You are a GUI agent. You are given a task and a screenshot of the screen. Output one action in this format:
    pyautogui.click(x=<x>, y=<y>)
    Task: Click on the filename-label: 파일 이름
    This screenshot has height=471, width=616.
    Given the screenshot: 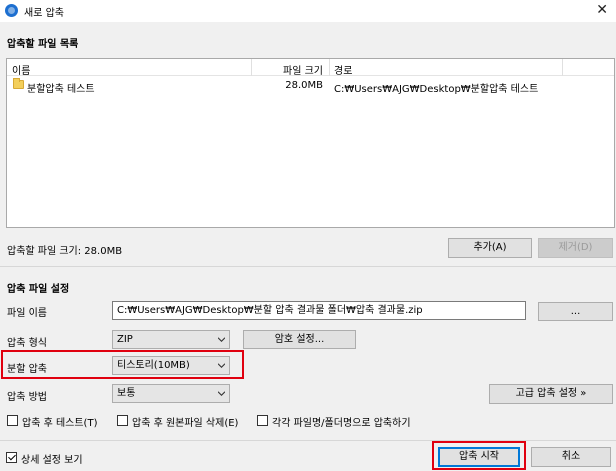 What is the action you would take?
    pyautogui.click(x=27, y=313)
    